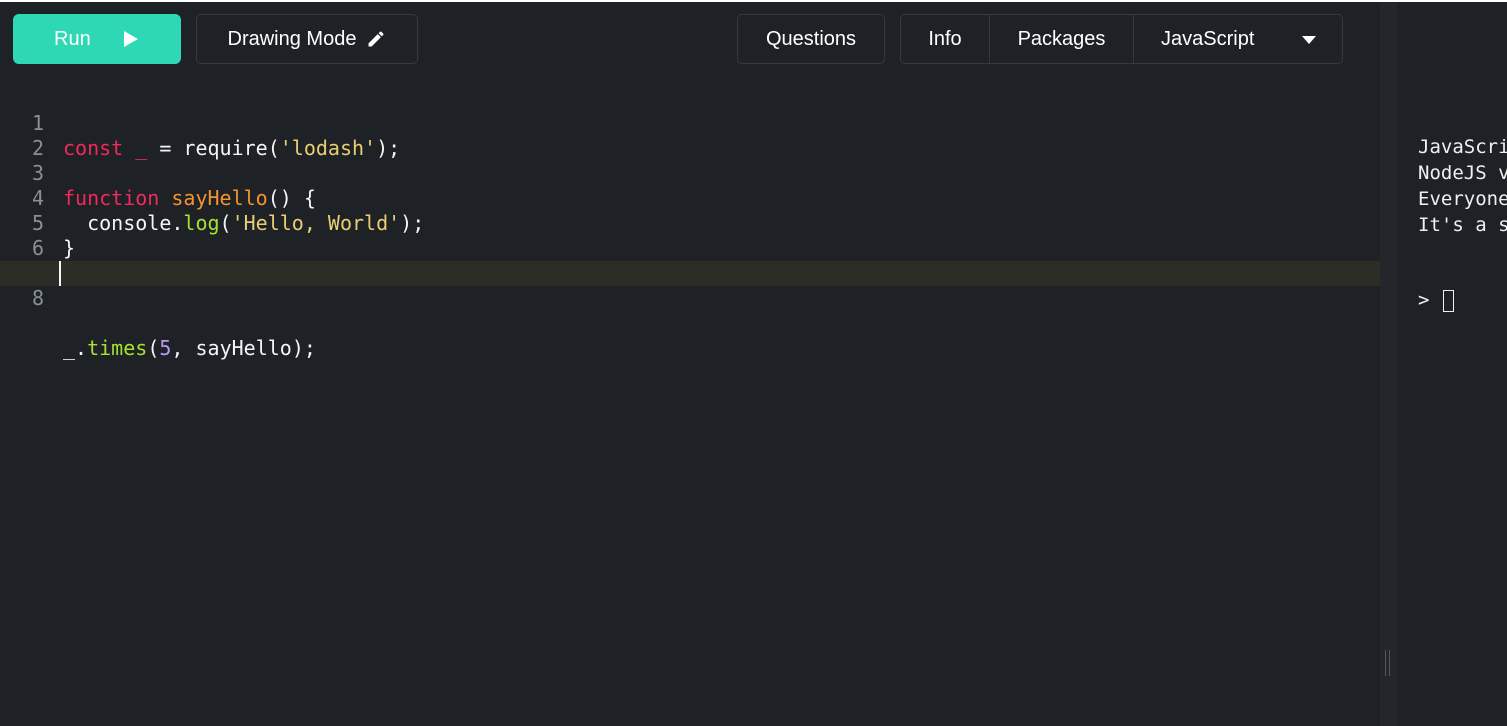  What do you see at coordinates (72, 38) in the screenshot?
I see `run-label: Run` at bounding box center [72, 38].